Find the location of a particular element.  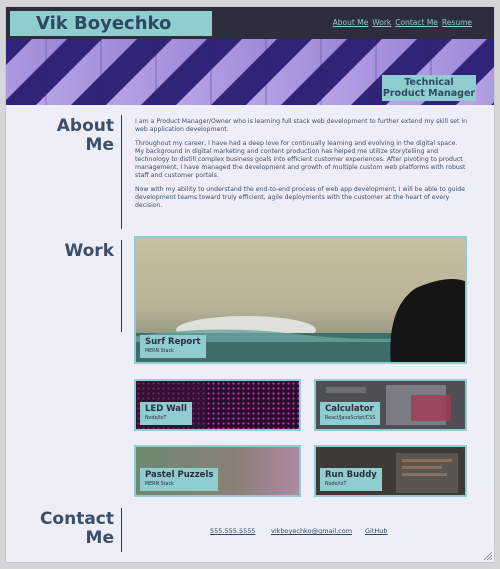

project-title: Surf Report is located at coordinates (173, 342).